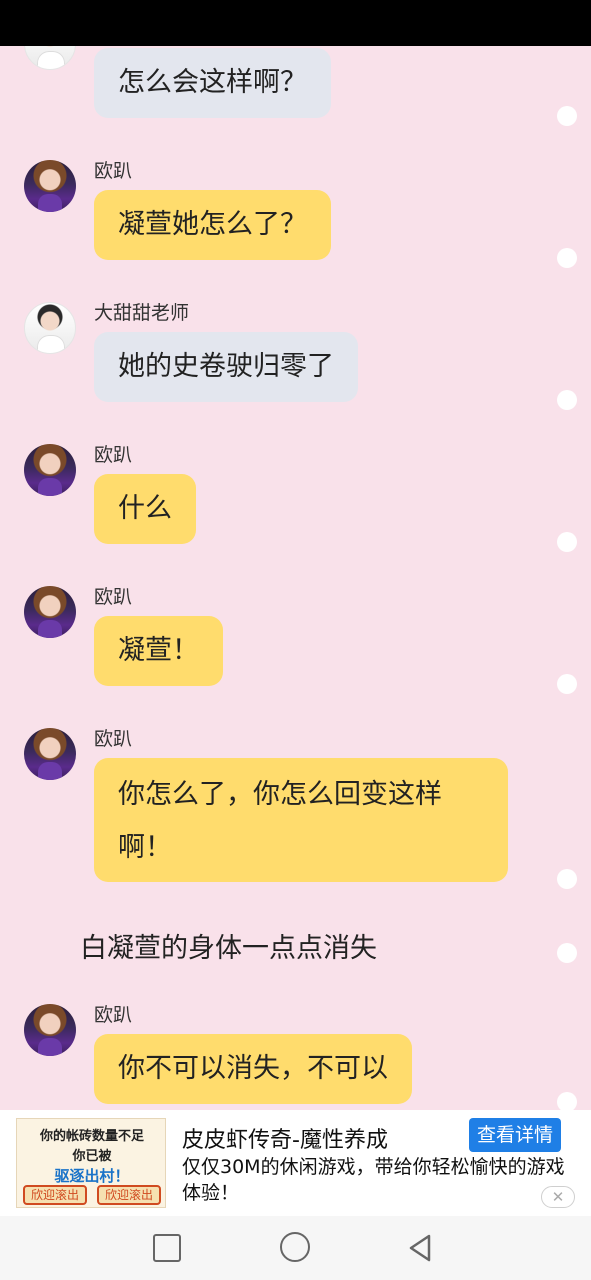  What do you see at coordinates (142, 313) in the screenshot?
I see `sender-name: 大甜甜老师` at bounding box center [142, 313].